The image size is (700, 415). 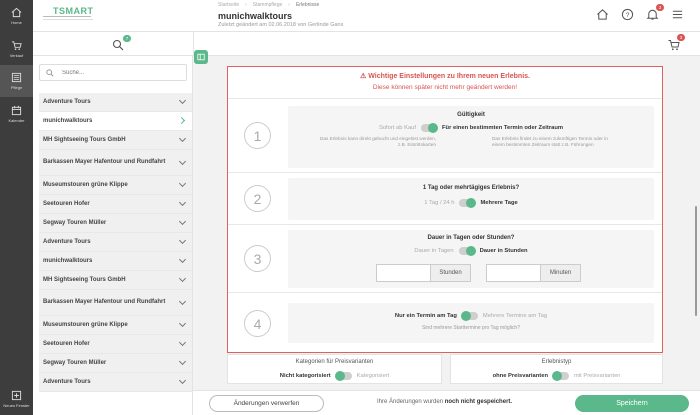 I want to click on step-number: 2, so click(x=257, y=198).